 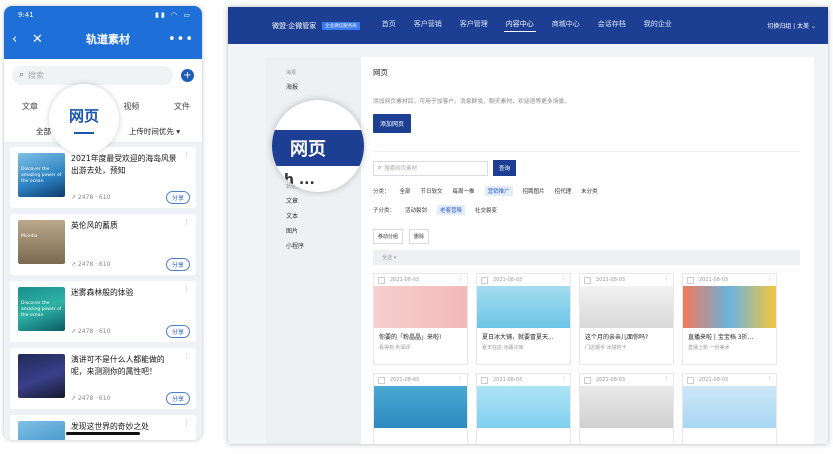 I want to click on nav-customers: 客户管理, so click(x=474, y=25).